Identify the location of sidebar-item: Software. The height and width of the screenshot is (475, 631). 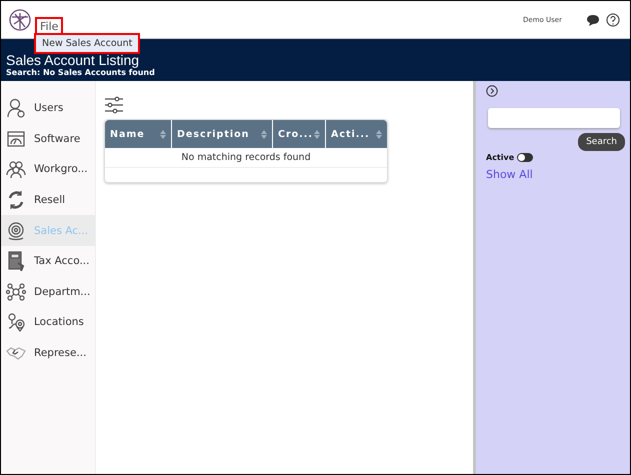
(48, 139).